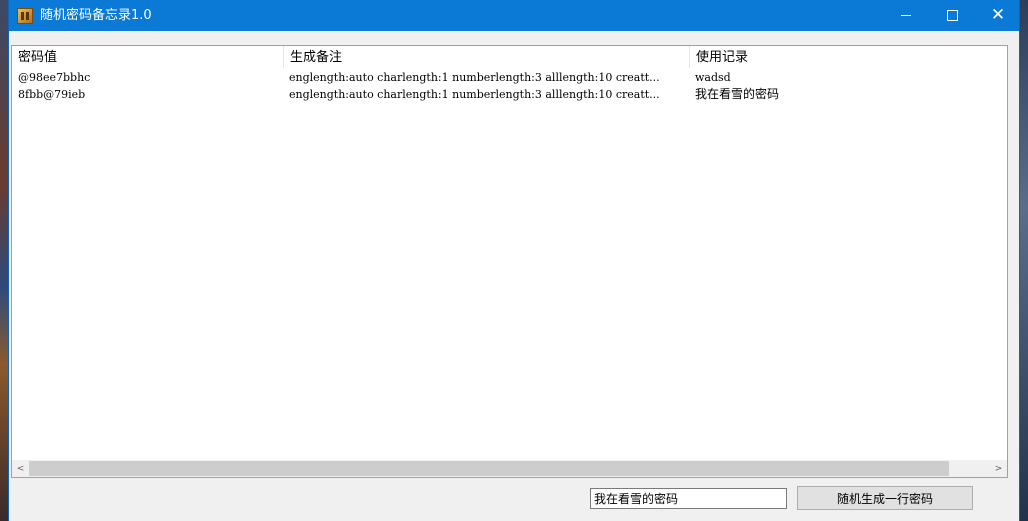  What do you see at coordinates (514, 15) in the screenshot?
I see `title-bar: 随机密码备忘录1.0 ✕` at bounding box center [514, 15].